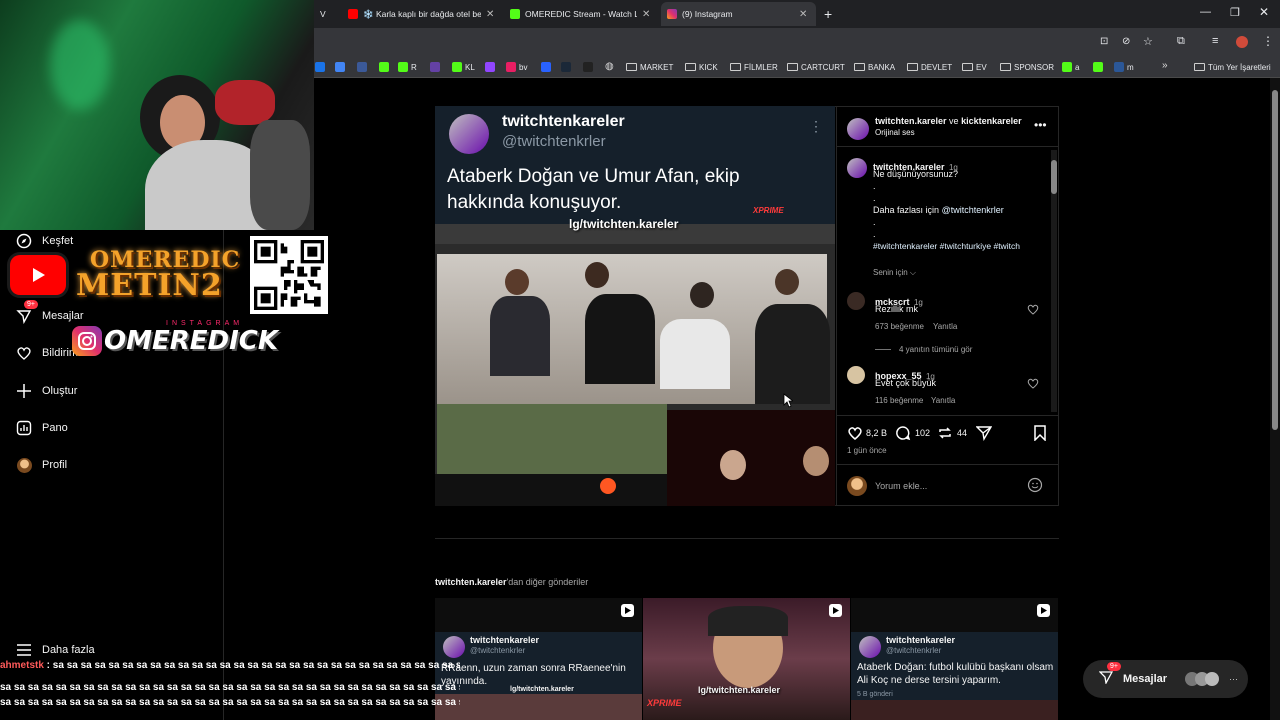 The image size is (1280, 720). I want to click on mention-link: @twitchtenkrler, so click(973, 210).